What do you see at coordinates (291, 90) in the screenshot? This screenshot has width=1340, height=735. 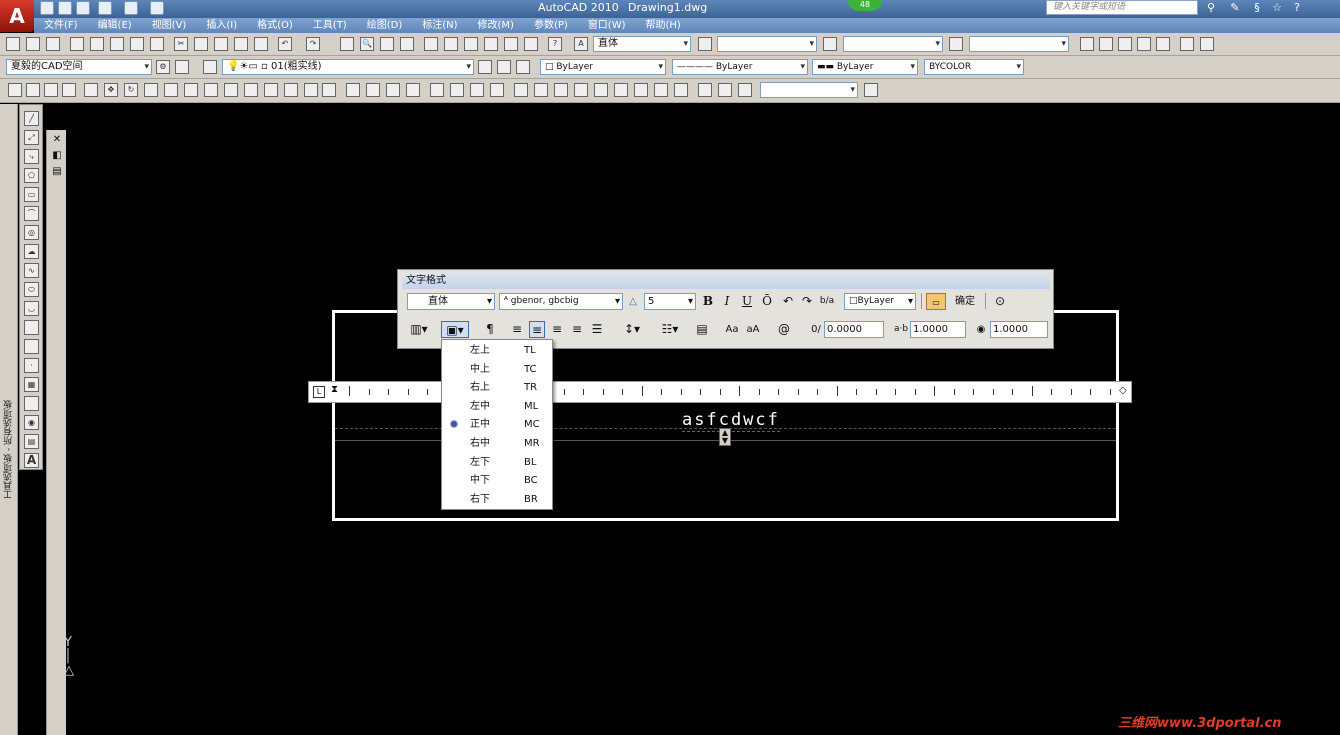 I see `chamfer-icon` at bounding box center [291, 90].